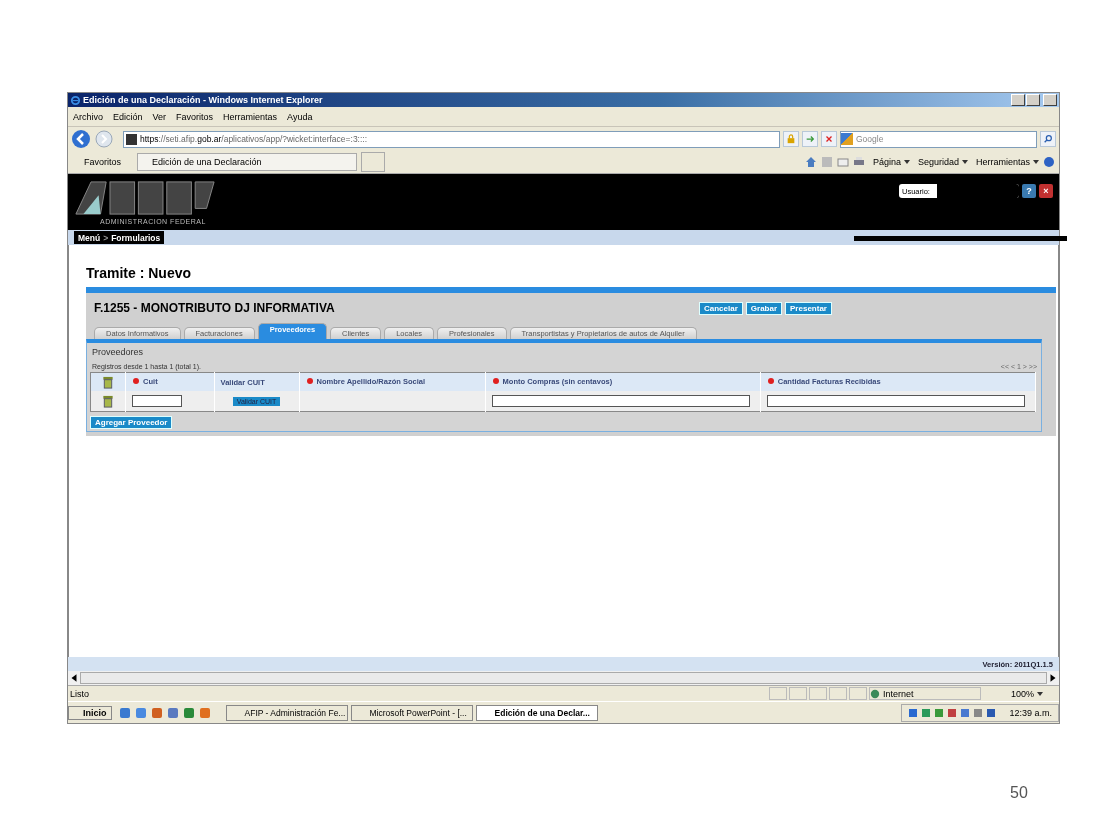 The height and width of the screenshot is (831, 1096). Describe the element at coordinates (1049, 162) in the screenshot. I see `help-icon` at that location.